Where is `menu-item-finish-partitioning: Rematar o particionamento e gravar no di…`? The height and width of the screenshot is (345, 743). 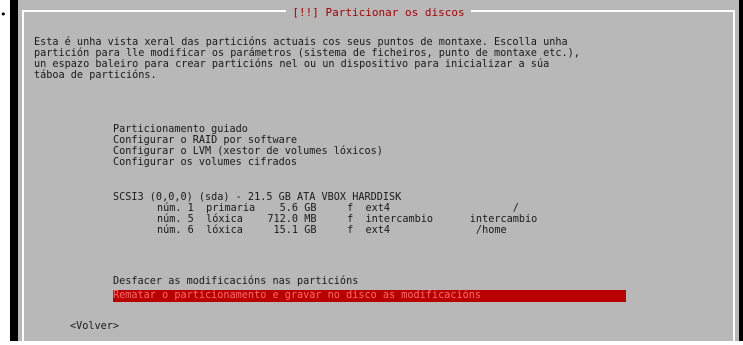
menu-item-finish-partitioning: Rematar o particionamento e gravar no di… is located at coordinates (369, 296).